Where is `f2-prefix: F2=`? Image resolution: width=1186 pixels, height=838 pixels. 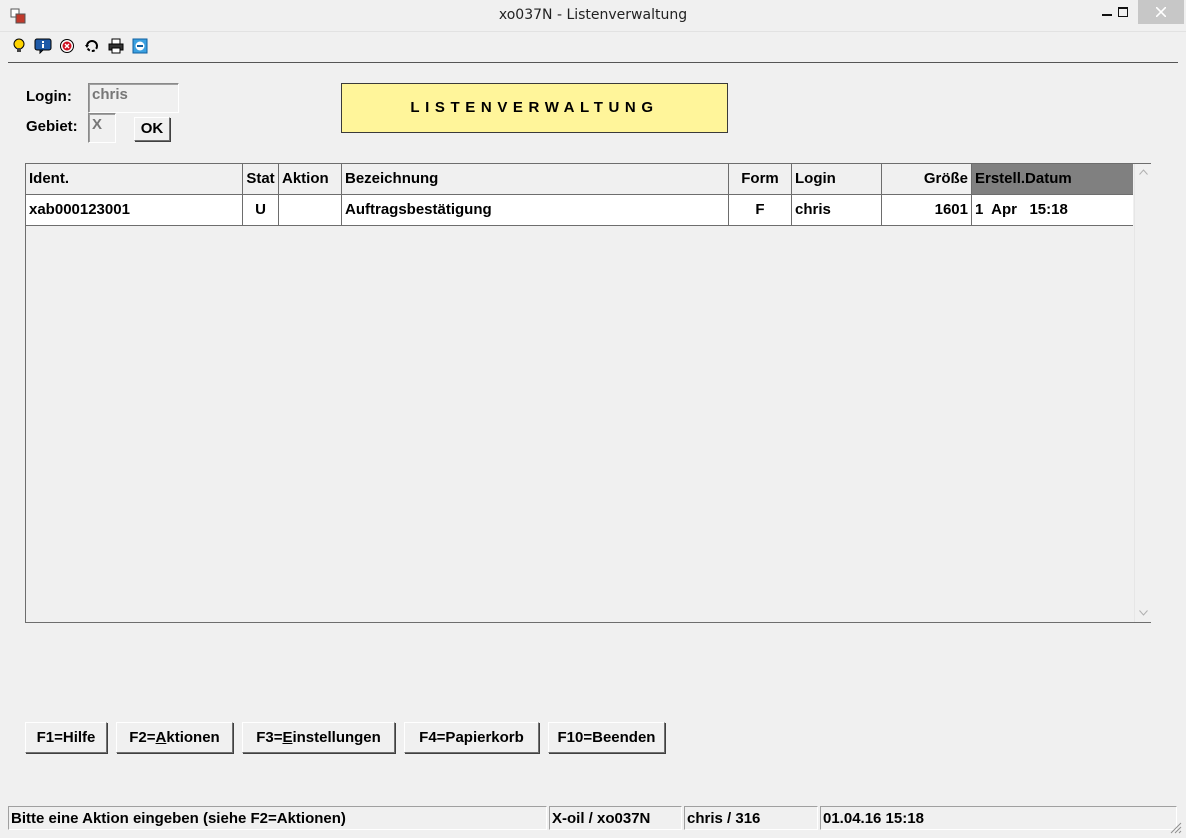
f2-prefix: F2= is located at coordinates (142, 737).